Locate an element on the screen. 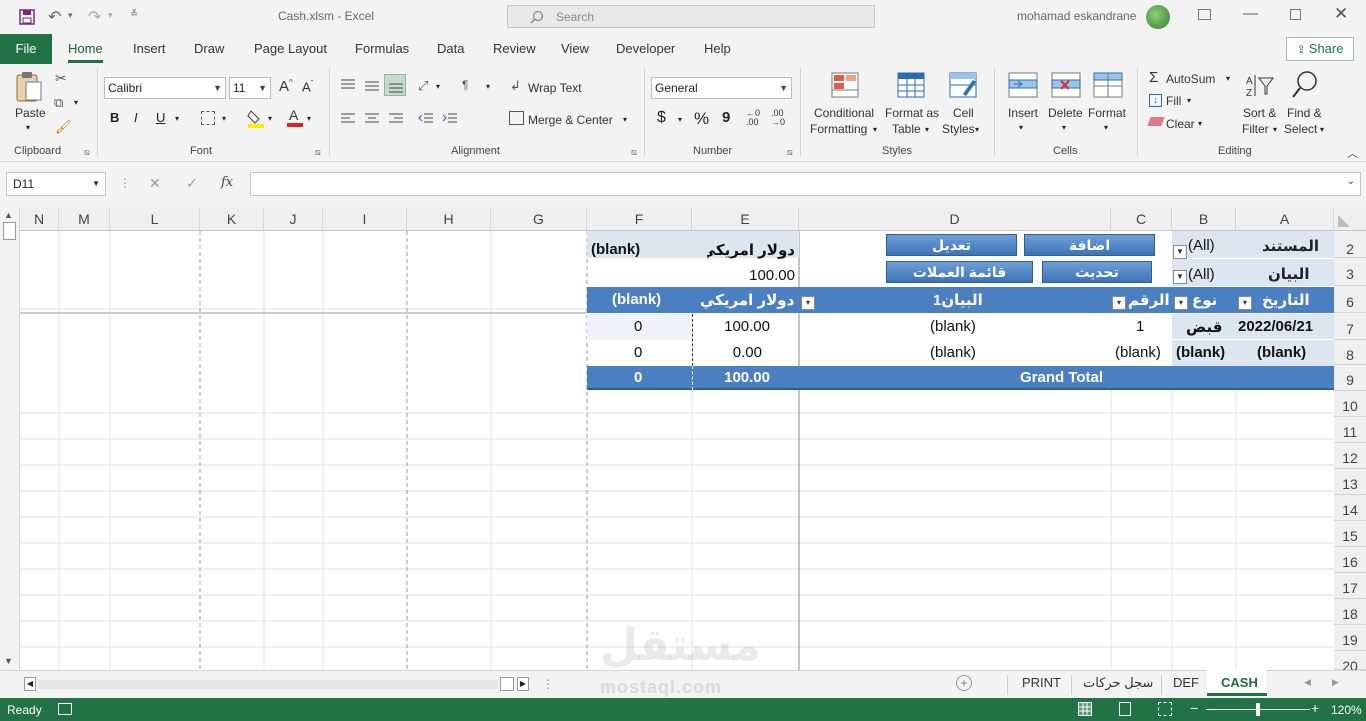 This screenshot has height=721, width=1366. tab-help: Help is located at coordinates (717, 48).